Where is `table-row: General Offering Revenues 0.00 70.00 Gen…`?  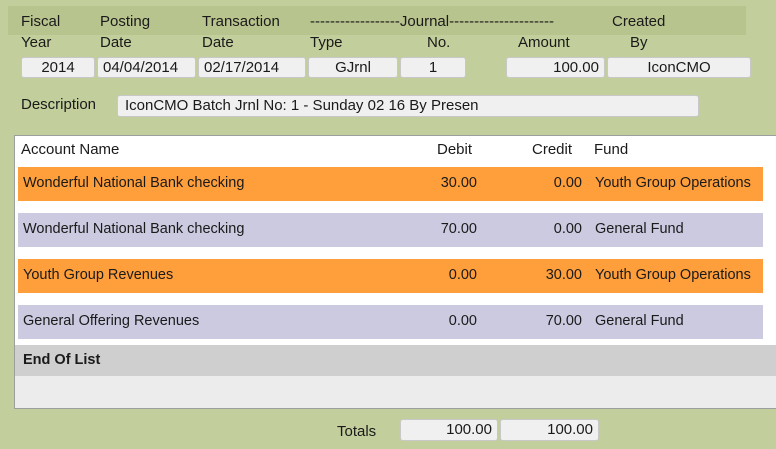
table-row: General Offering Revenues 0.00 70.00 Gen… is located at coordinates (390, 322).